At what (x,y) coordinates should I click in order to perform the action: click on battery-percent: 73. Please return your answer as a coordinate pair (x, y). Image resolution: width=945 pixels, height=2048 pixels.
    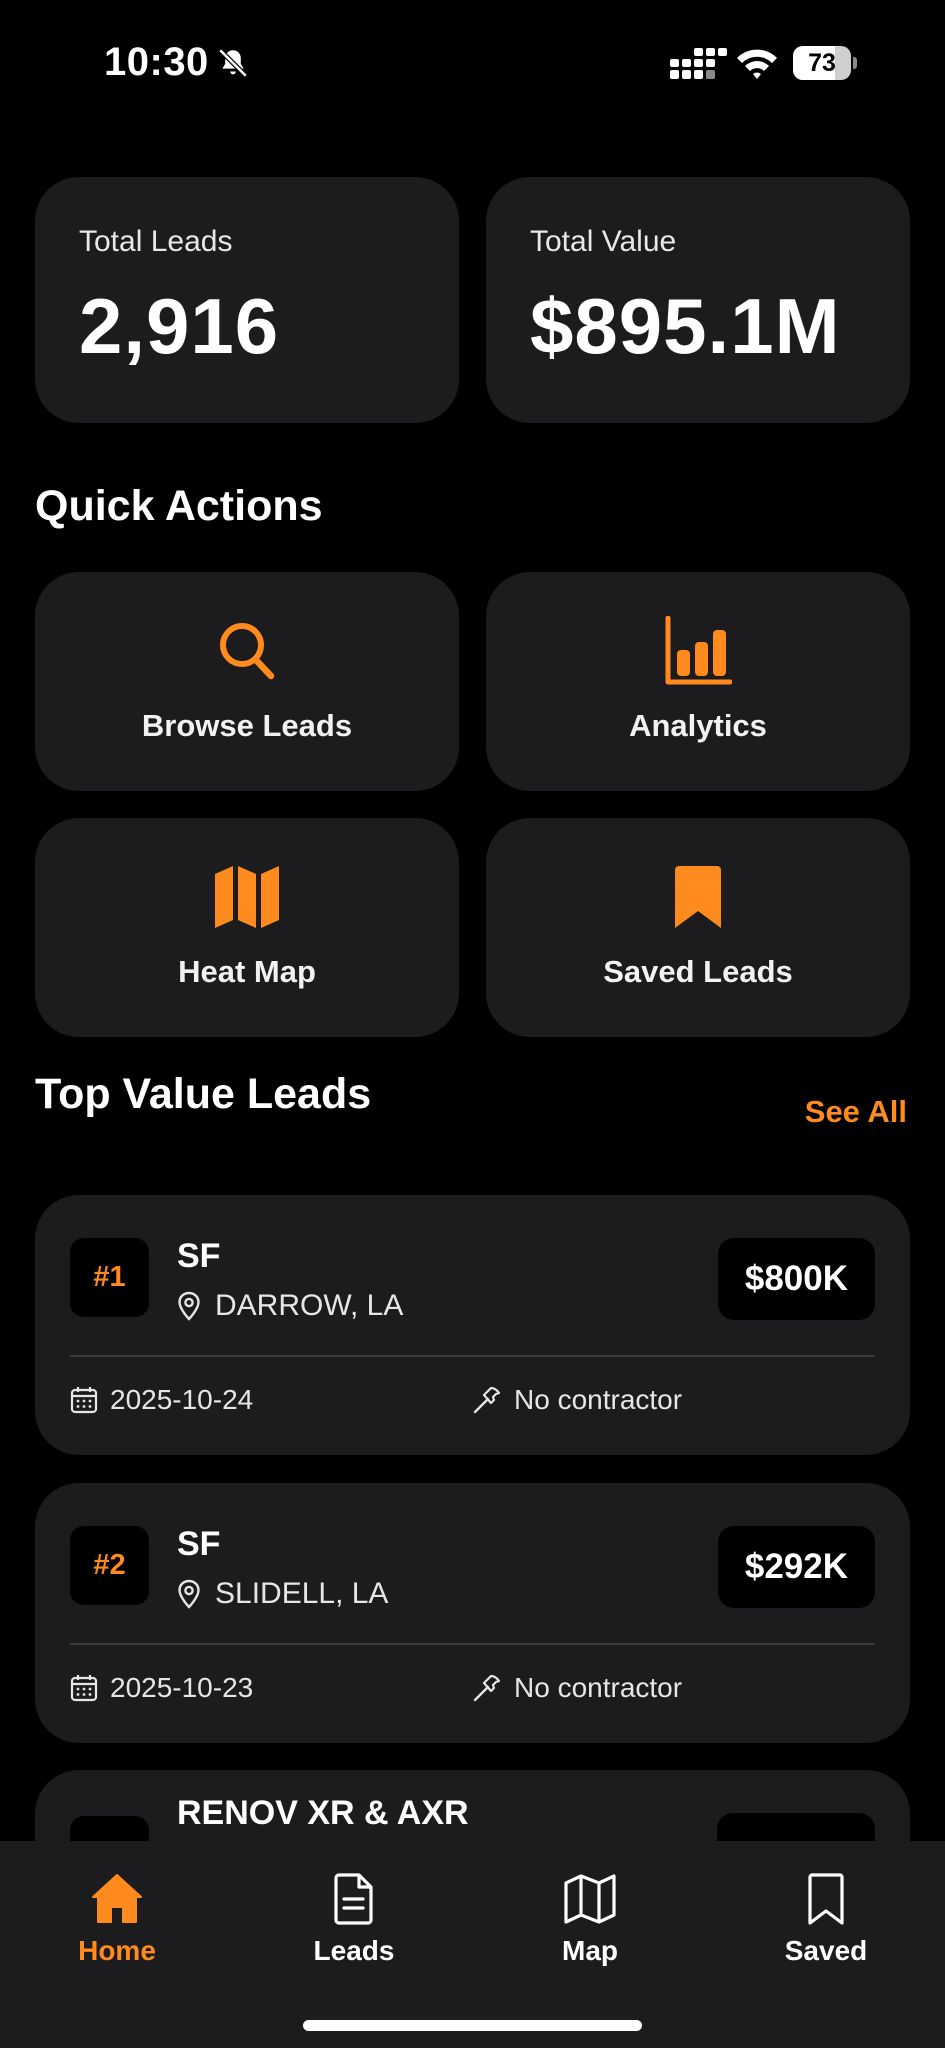
    Looking at the image, I should click on (822, 63).